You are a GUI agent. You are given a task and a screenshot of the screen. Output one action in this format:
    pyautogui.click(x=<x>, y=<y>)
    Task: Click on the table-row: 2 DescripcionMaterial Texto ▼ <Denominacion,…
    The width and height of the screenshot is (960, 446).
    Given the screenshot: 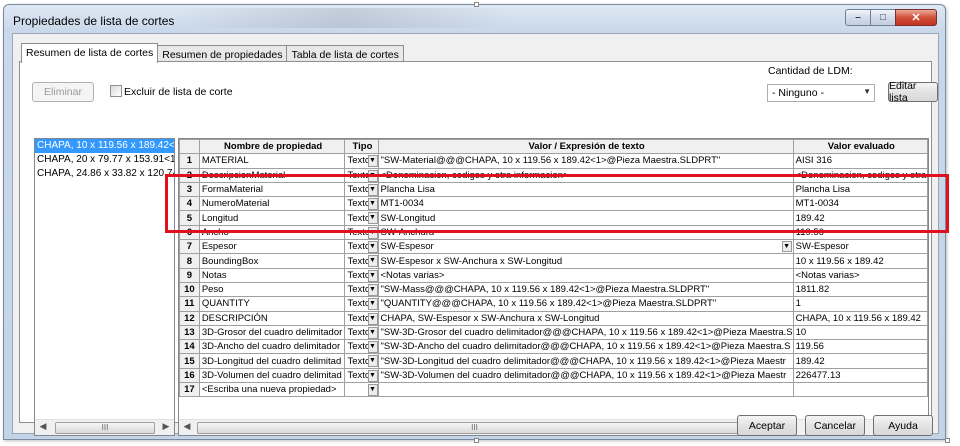 What is the action you would take?
    pyautogui.click(x=553, y=175)
    